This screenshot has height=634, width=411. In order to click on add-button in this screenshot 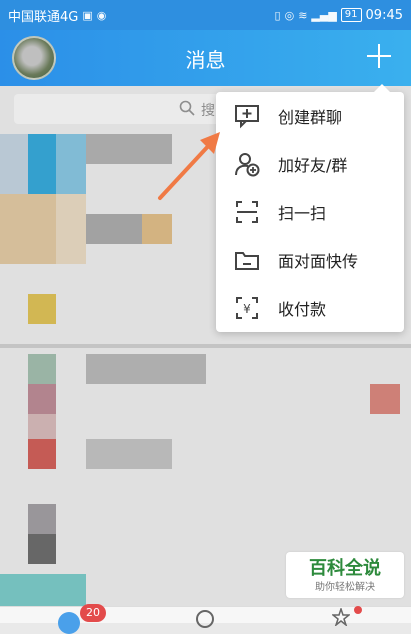, I will do `click(379, 56)`.